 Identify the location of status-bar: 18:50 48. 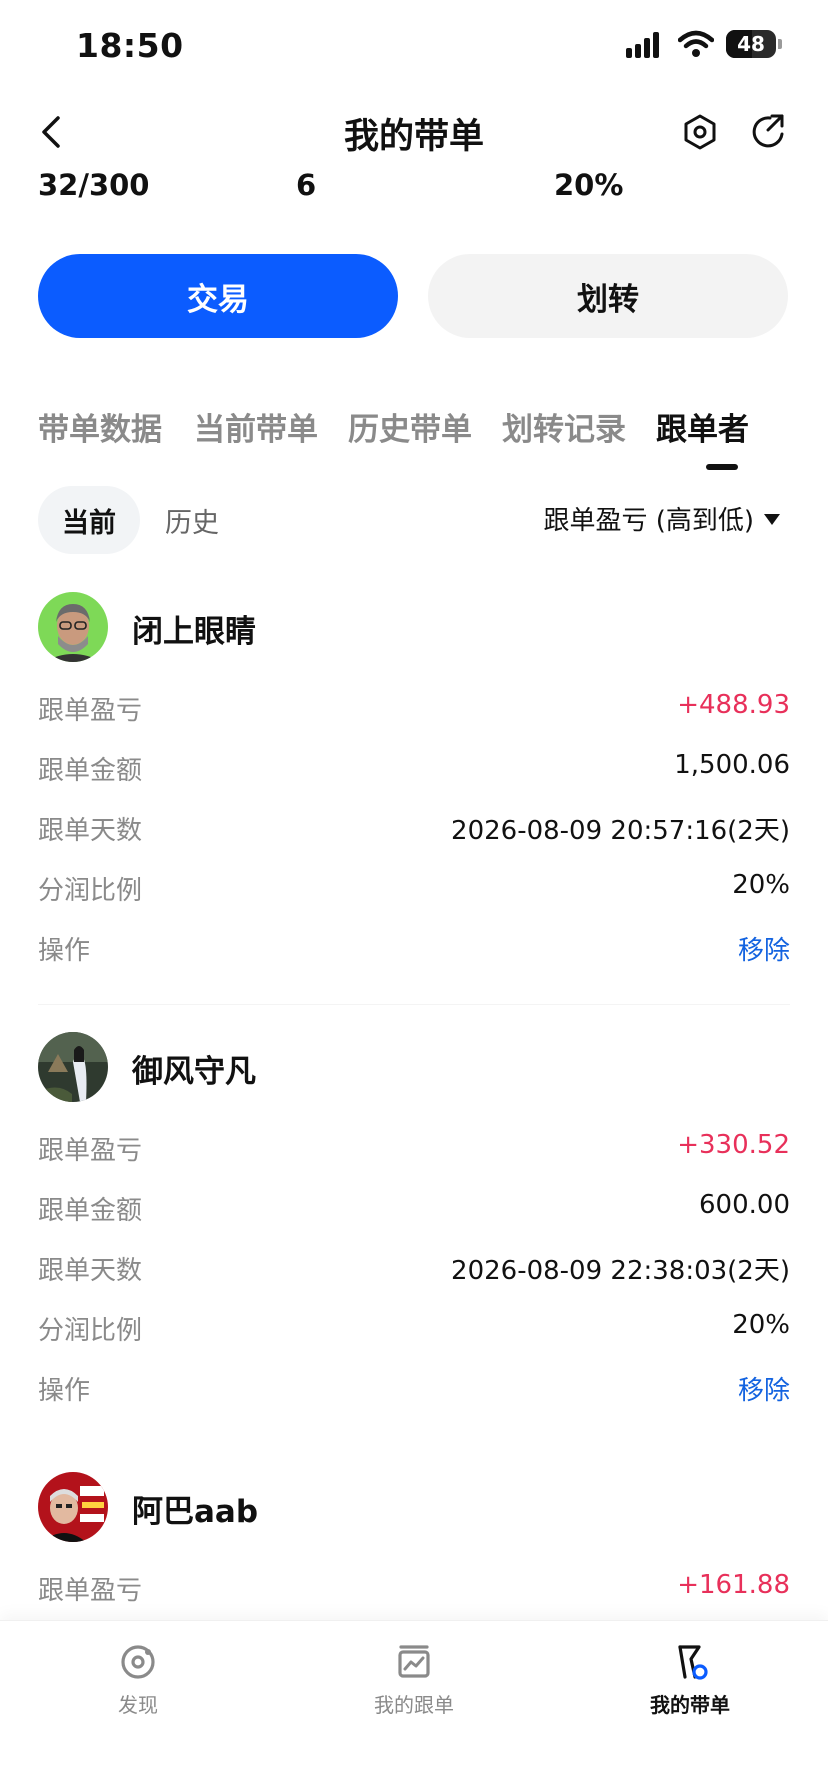
(414, 48).